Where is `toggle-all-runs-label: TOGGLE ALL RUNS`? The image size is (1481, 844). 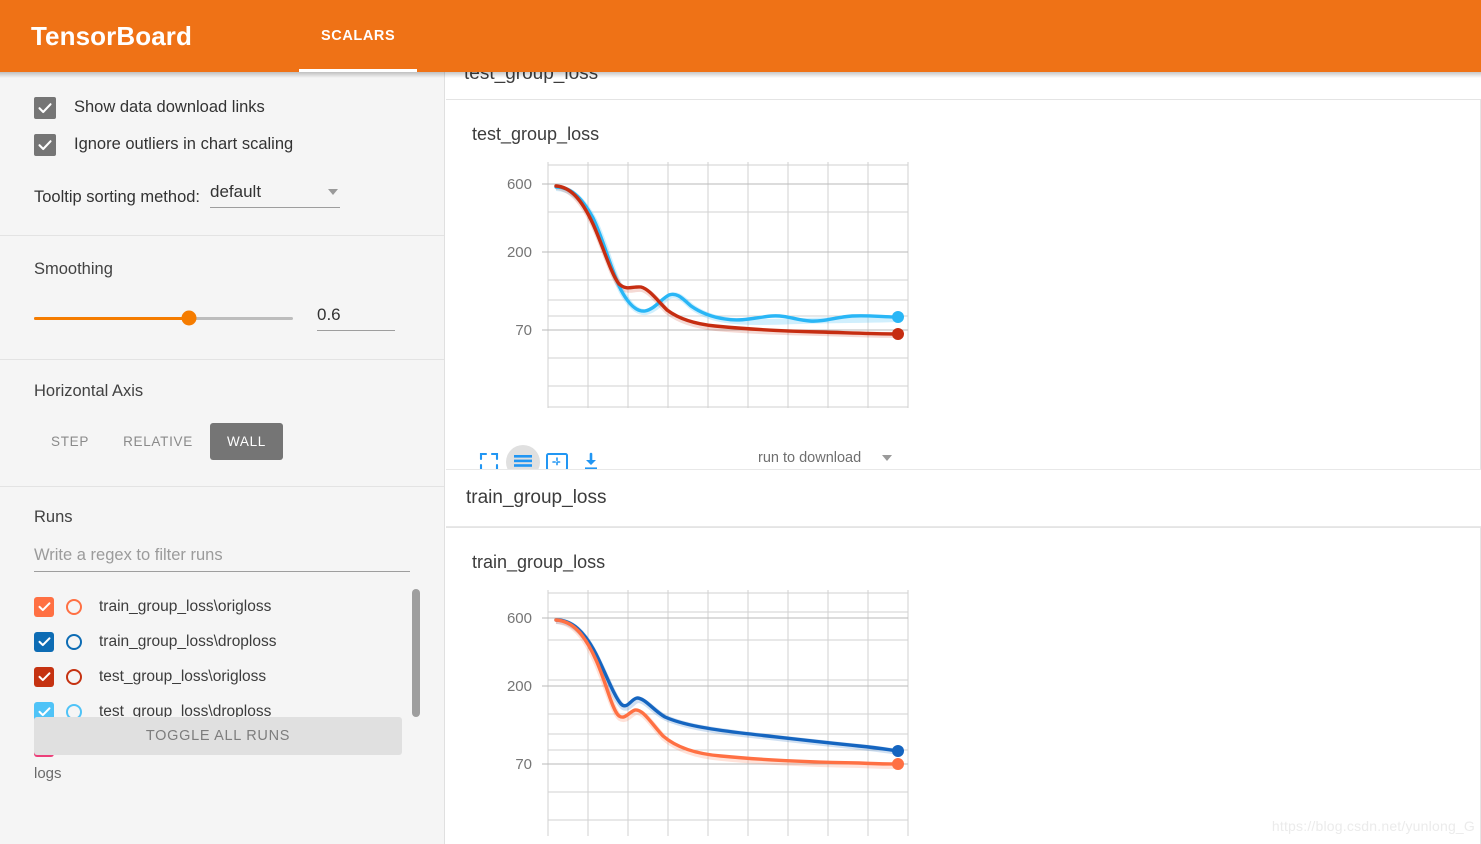 toggle-all-runs-label: TOGGLE ALL RUNS is located at coordinates (218, 736).